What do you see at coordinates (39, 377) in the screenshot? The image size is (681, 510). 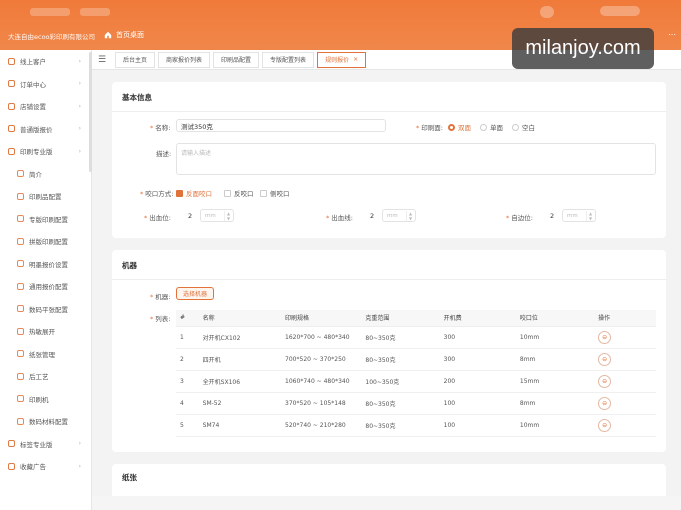 I see `sidebar-item-label: 后工艺` at bounding box center [39, 377].